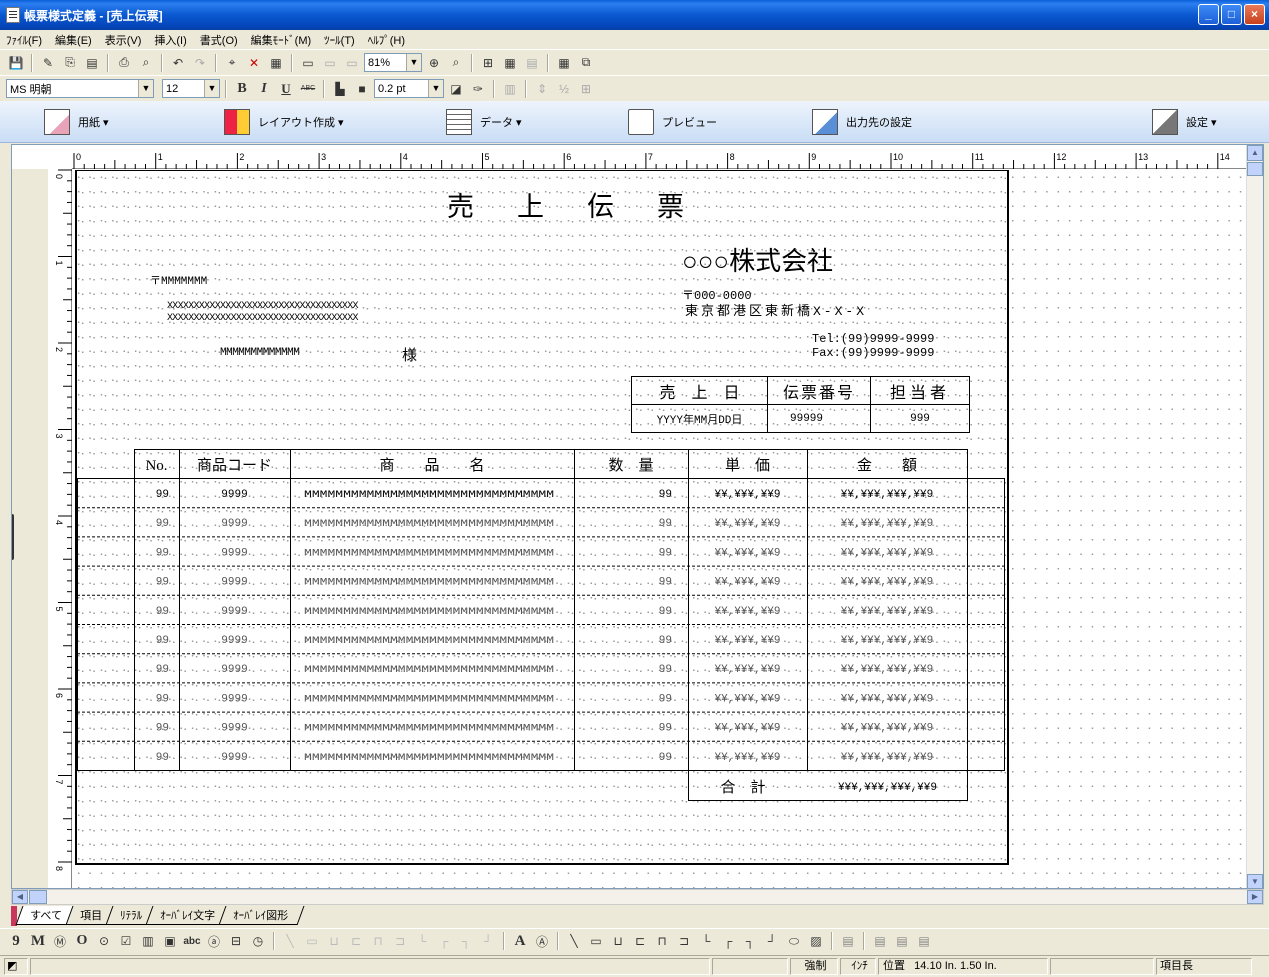  Describe the element at coordinates (816, 941) in the screenshot. I see `picture-icon: ▨` at that location.